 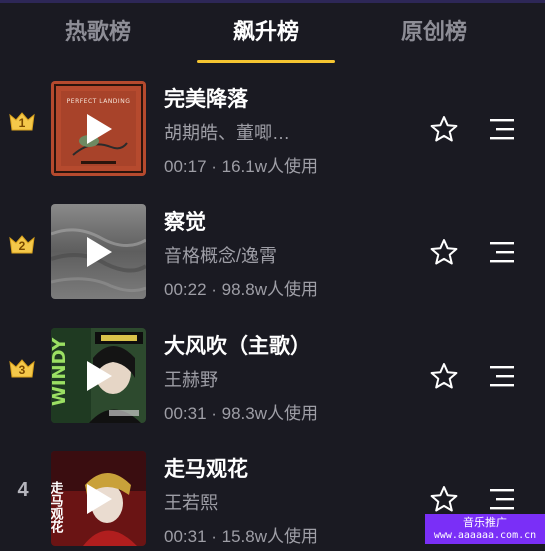 What do you see at coordinates (241, 413) in the screenshot?
I see `song-meta: 00:31 · 98.3w人使用` at bounding box center [241, 413].